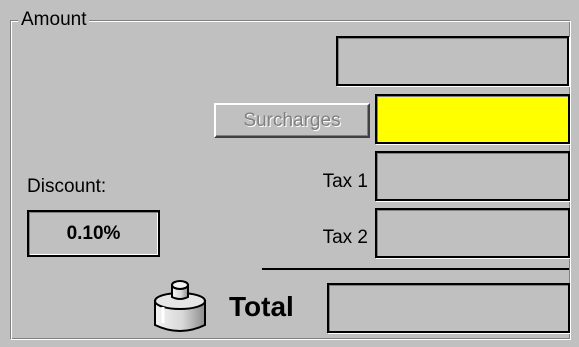  What do you see at coordinates (345, 237) in the screenshot?
I see `tax2-label: Tax 2` at bounding box center [345, 237].